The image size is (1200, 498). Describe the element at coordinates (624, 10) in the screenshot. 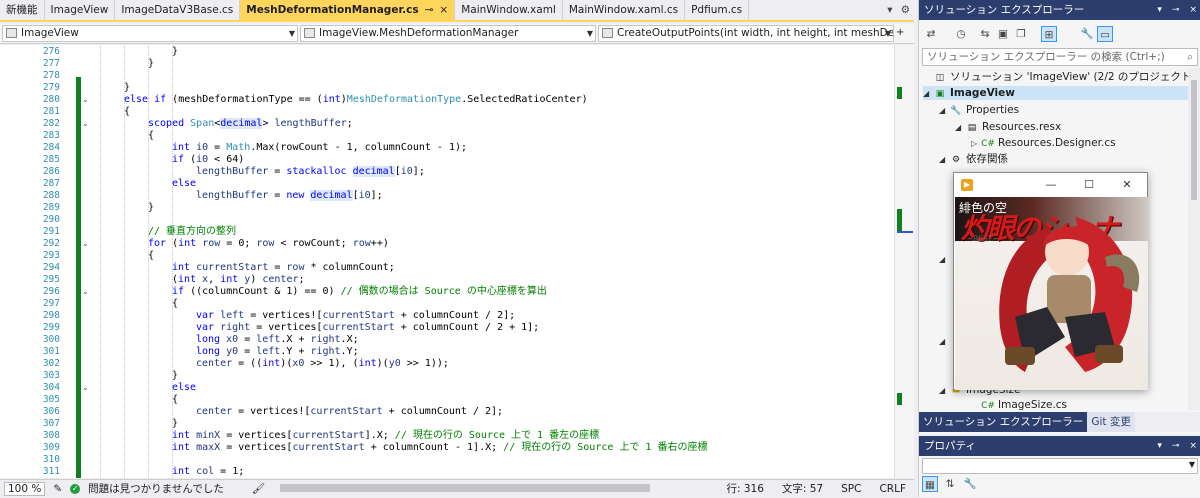

I see `tab-mainwindow-xaml-cs: MainWindow.xaml.cs` at that location.